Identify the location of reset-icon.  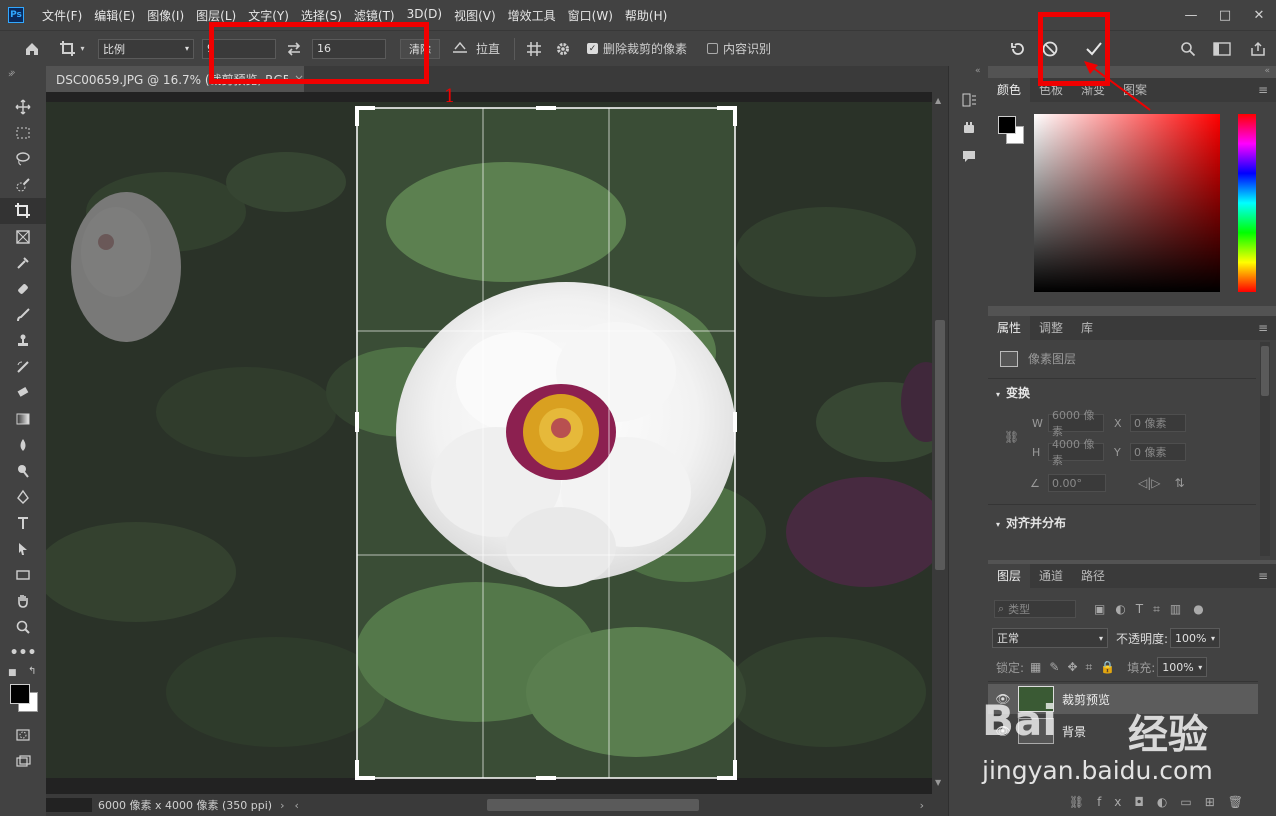
(1018, 49).